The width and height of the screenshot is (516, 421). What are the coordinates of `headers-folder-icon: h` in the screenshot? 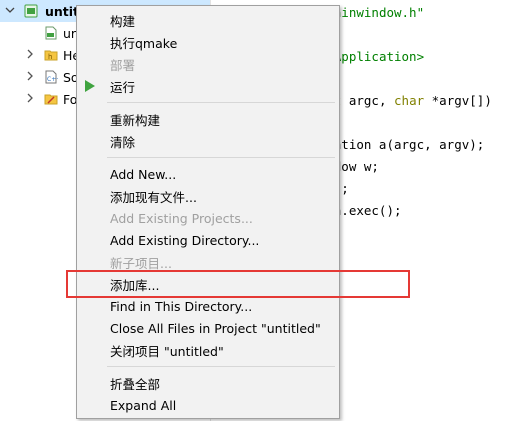 It's located at (51, 55).